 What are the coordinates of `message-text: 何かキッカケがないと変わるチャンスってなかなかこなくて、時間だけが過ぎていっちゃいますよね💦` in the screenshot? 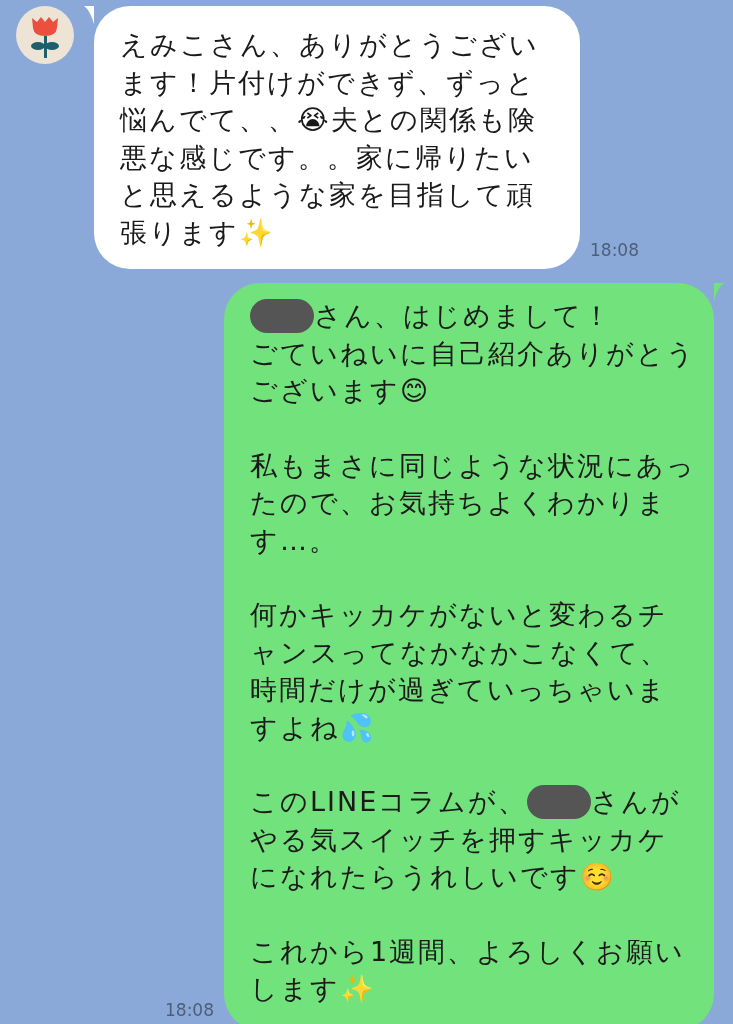 It's located at (460, 671).